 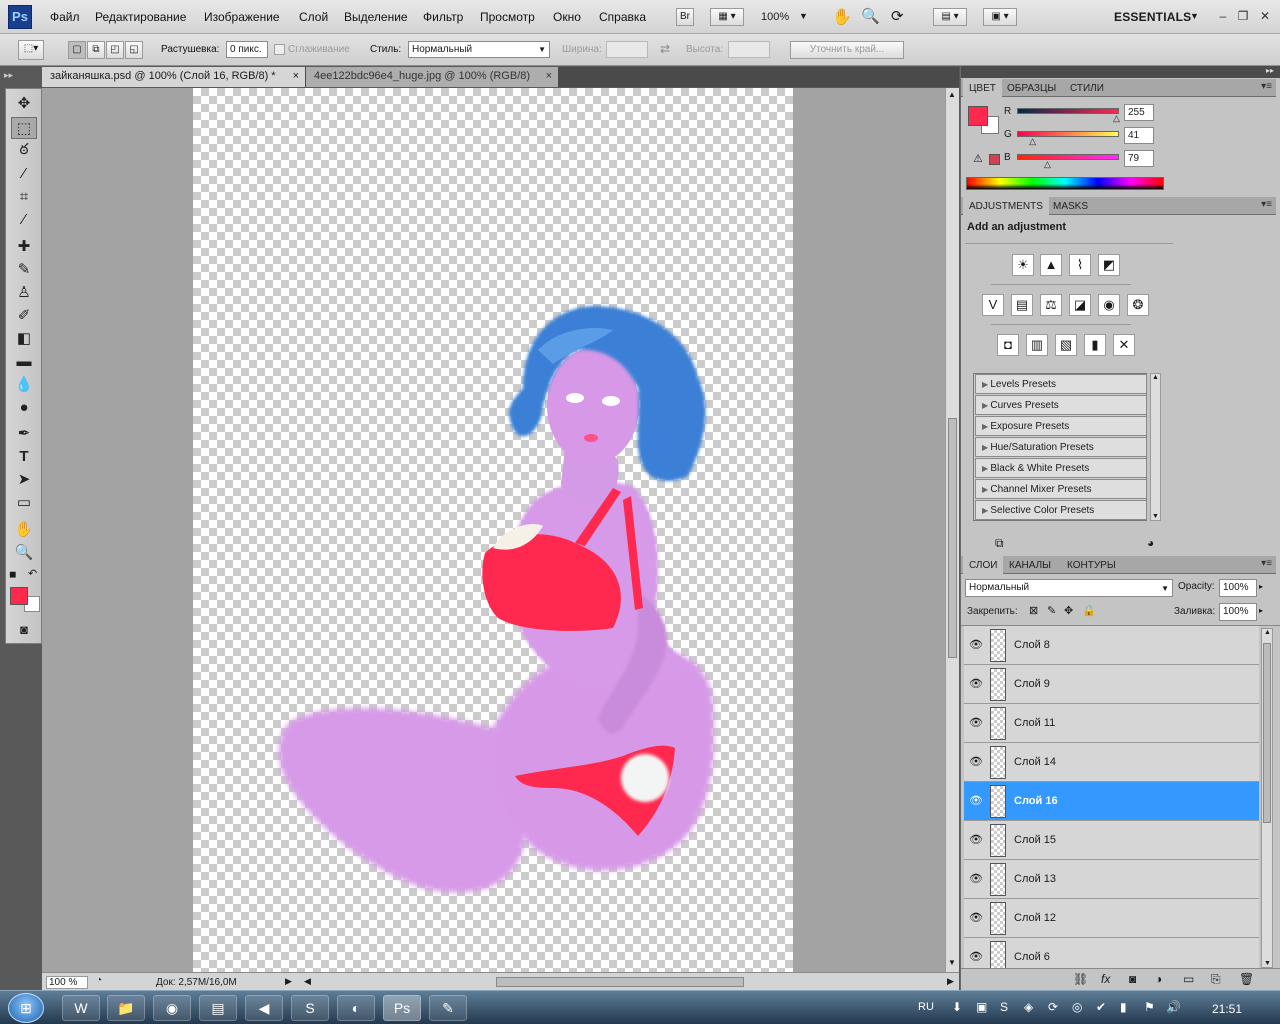 I want to click on preset-item: ▶ Channel Mixer Presets, so click(x=1061, y=489).